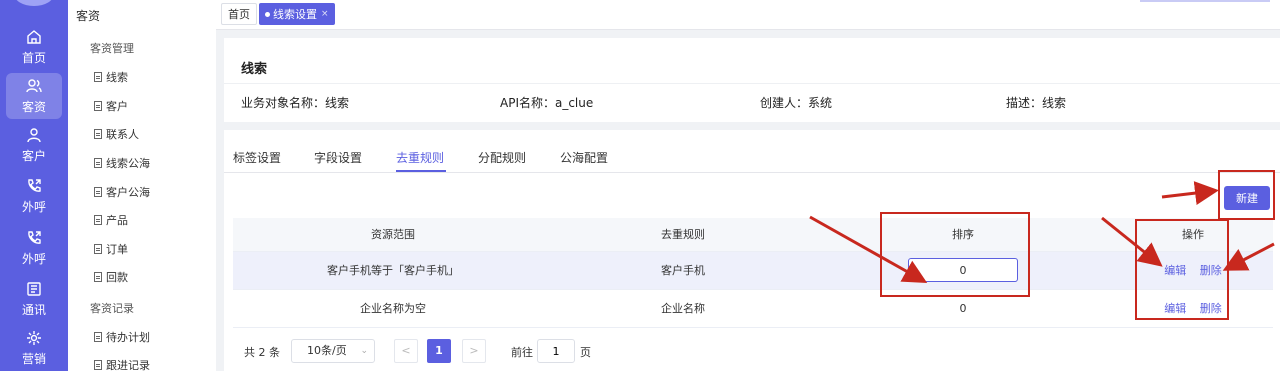  Describe the element at coordinates (474, 351) in the screenshot. I see `next-page-button: >` at that location.